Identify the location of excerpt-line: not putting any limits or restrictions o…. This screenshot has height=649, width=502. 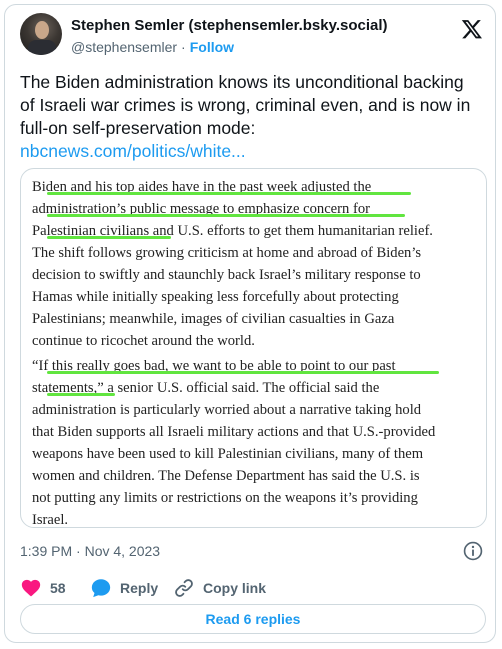
(225, 498).